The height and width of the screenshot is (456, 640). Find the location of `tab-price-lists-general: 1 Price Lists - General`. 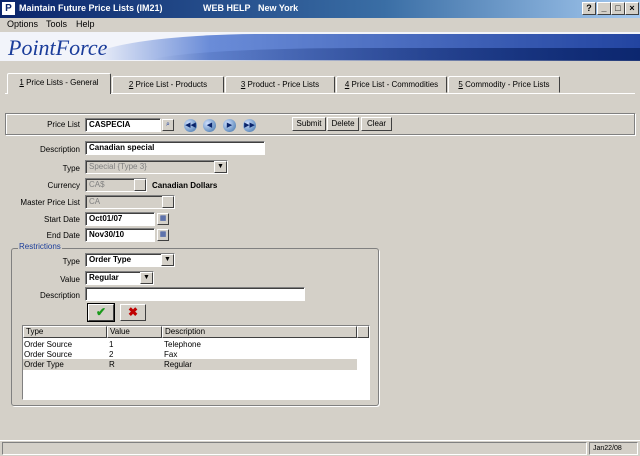

tab-price-lists-general: 1 Price Lists - General is located at coordinates (59, 83).